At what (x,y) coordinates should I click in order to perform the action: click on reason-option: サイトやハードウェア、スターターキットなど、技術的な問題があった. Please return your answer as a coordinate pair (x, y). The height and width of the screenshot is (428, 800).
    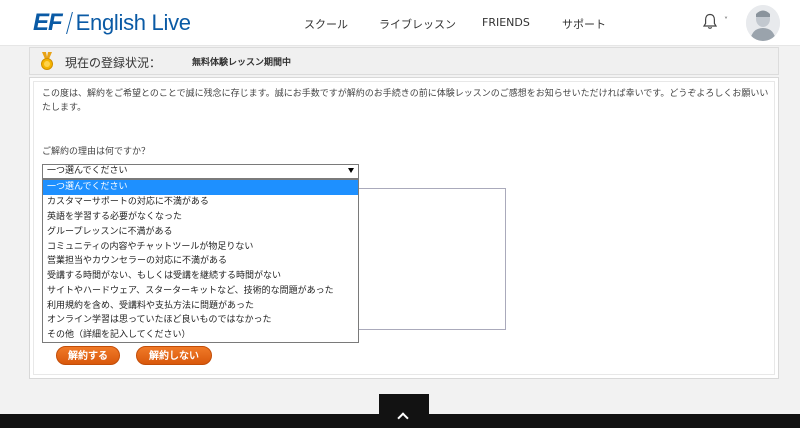
    Looking at the image, I should click on (200, 291).